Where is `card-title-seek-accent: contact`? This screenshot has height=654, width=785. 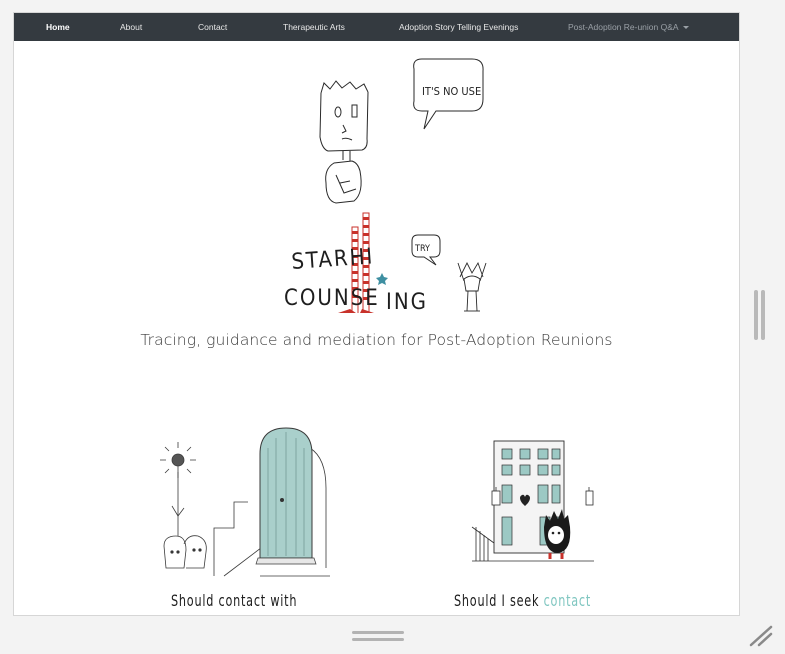
card-title-seek-accent: contact is located at coordinates (567, 600).